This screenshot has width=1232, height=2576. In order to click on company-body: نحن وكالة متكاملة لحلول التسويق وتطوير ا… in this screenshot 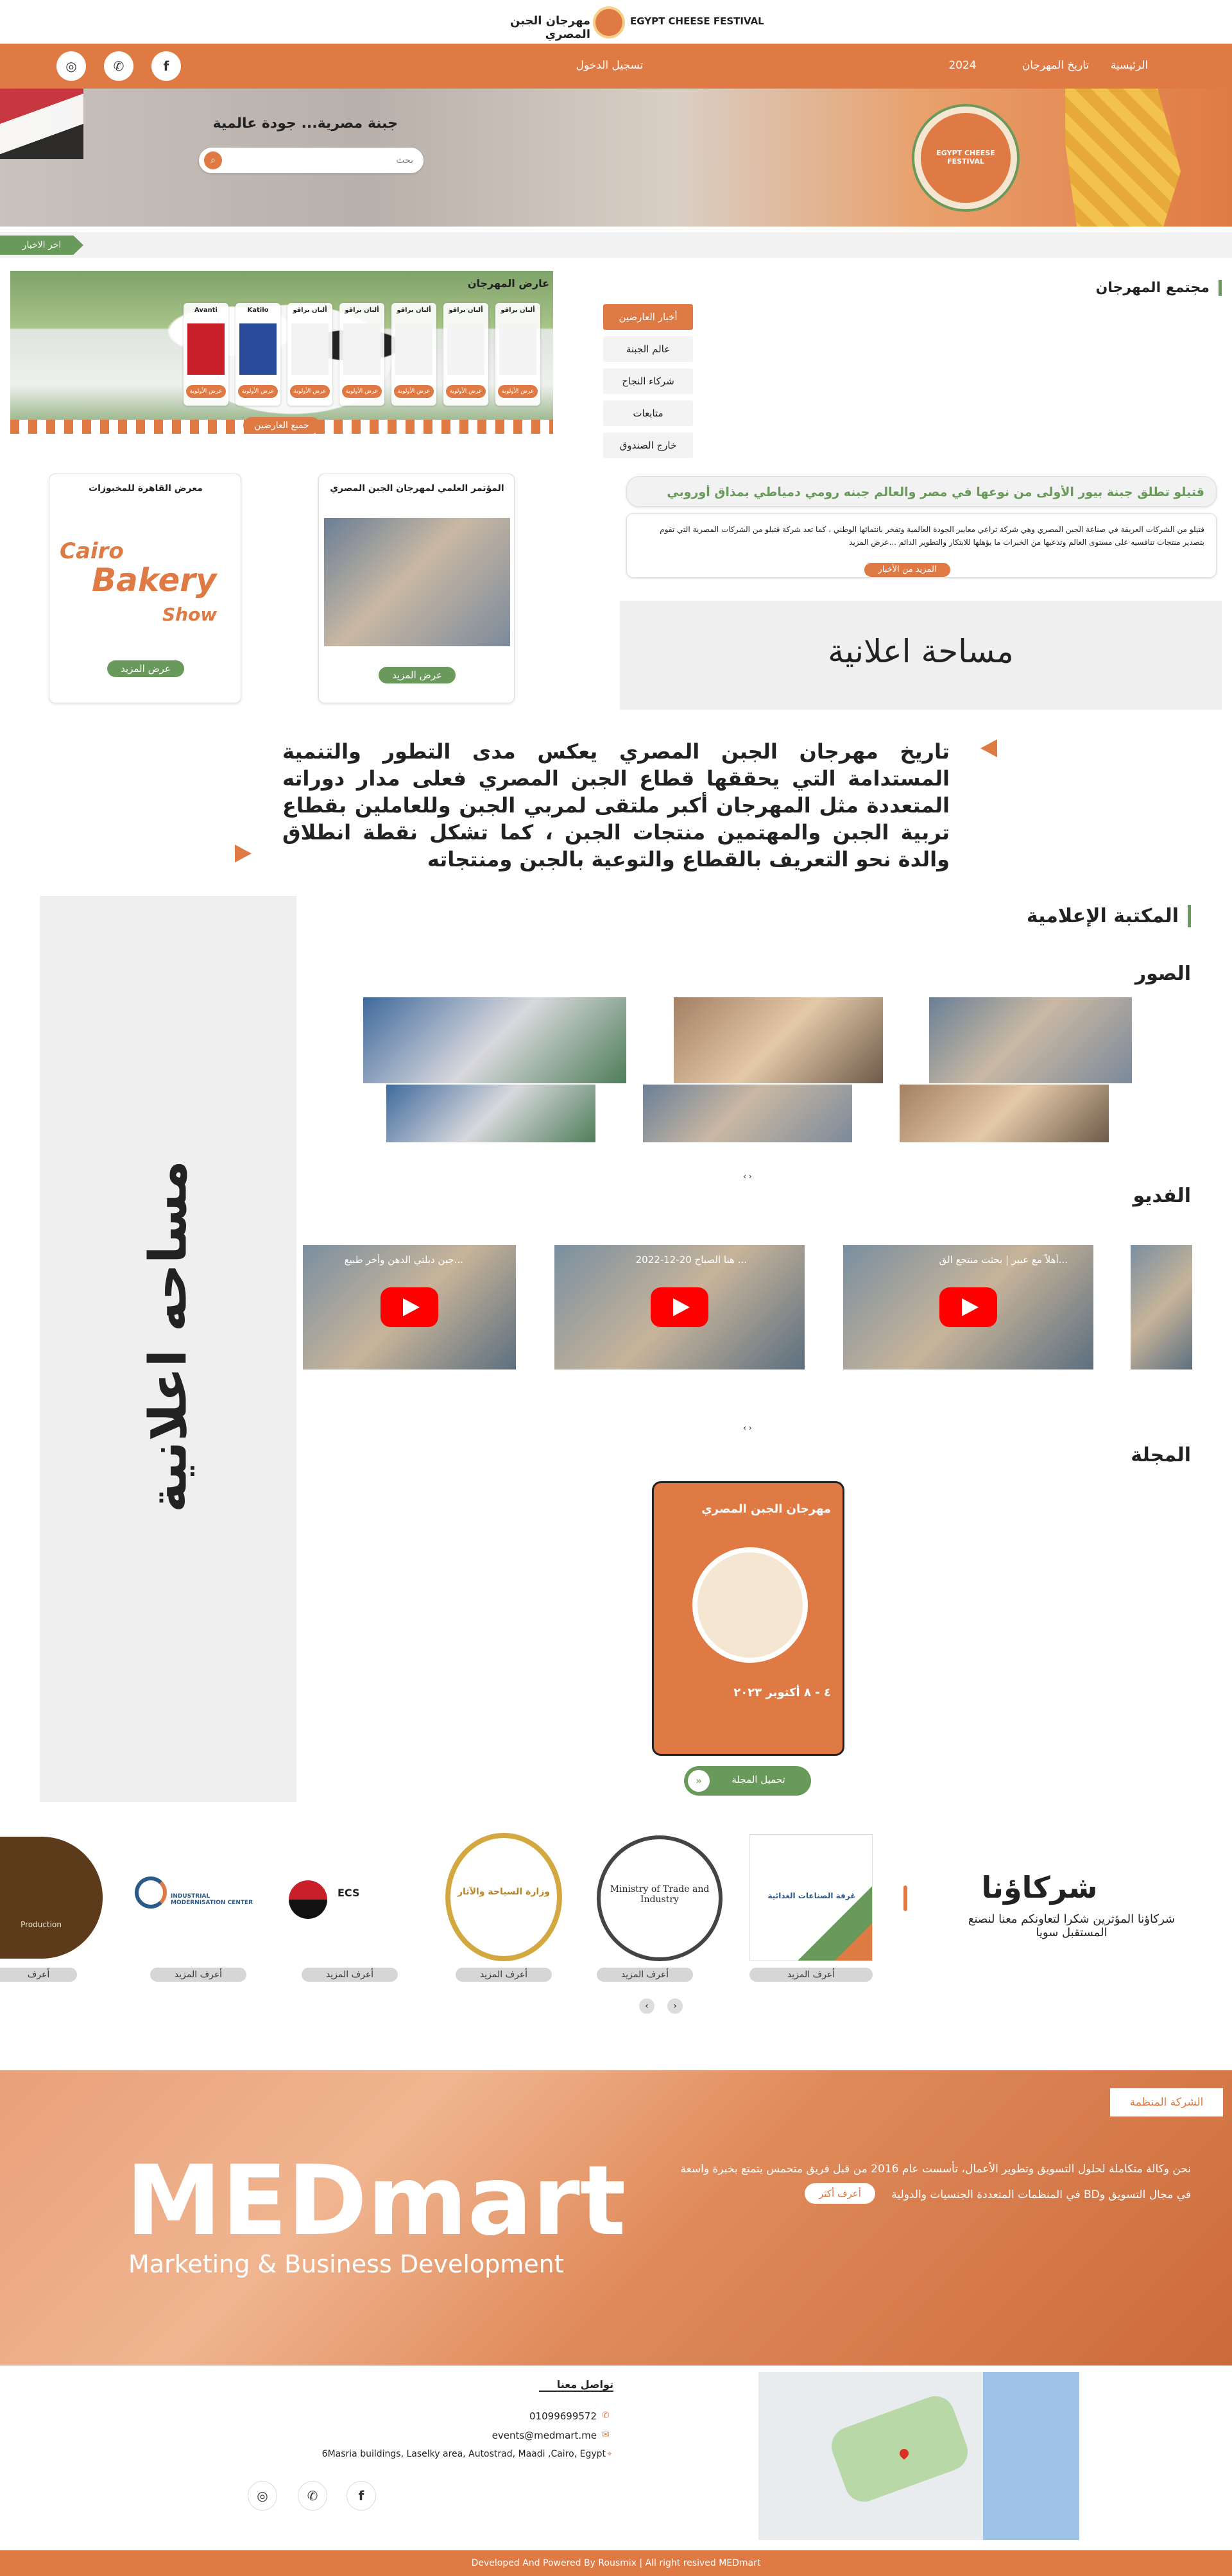, I will do `click(936, 2182)`.